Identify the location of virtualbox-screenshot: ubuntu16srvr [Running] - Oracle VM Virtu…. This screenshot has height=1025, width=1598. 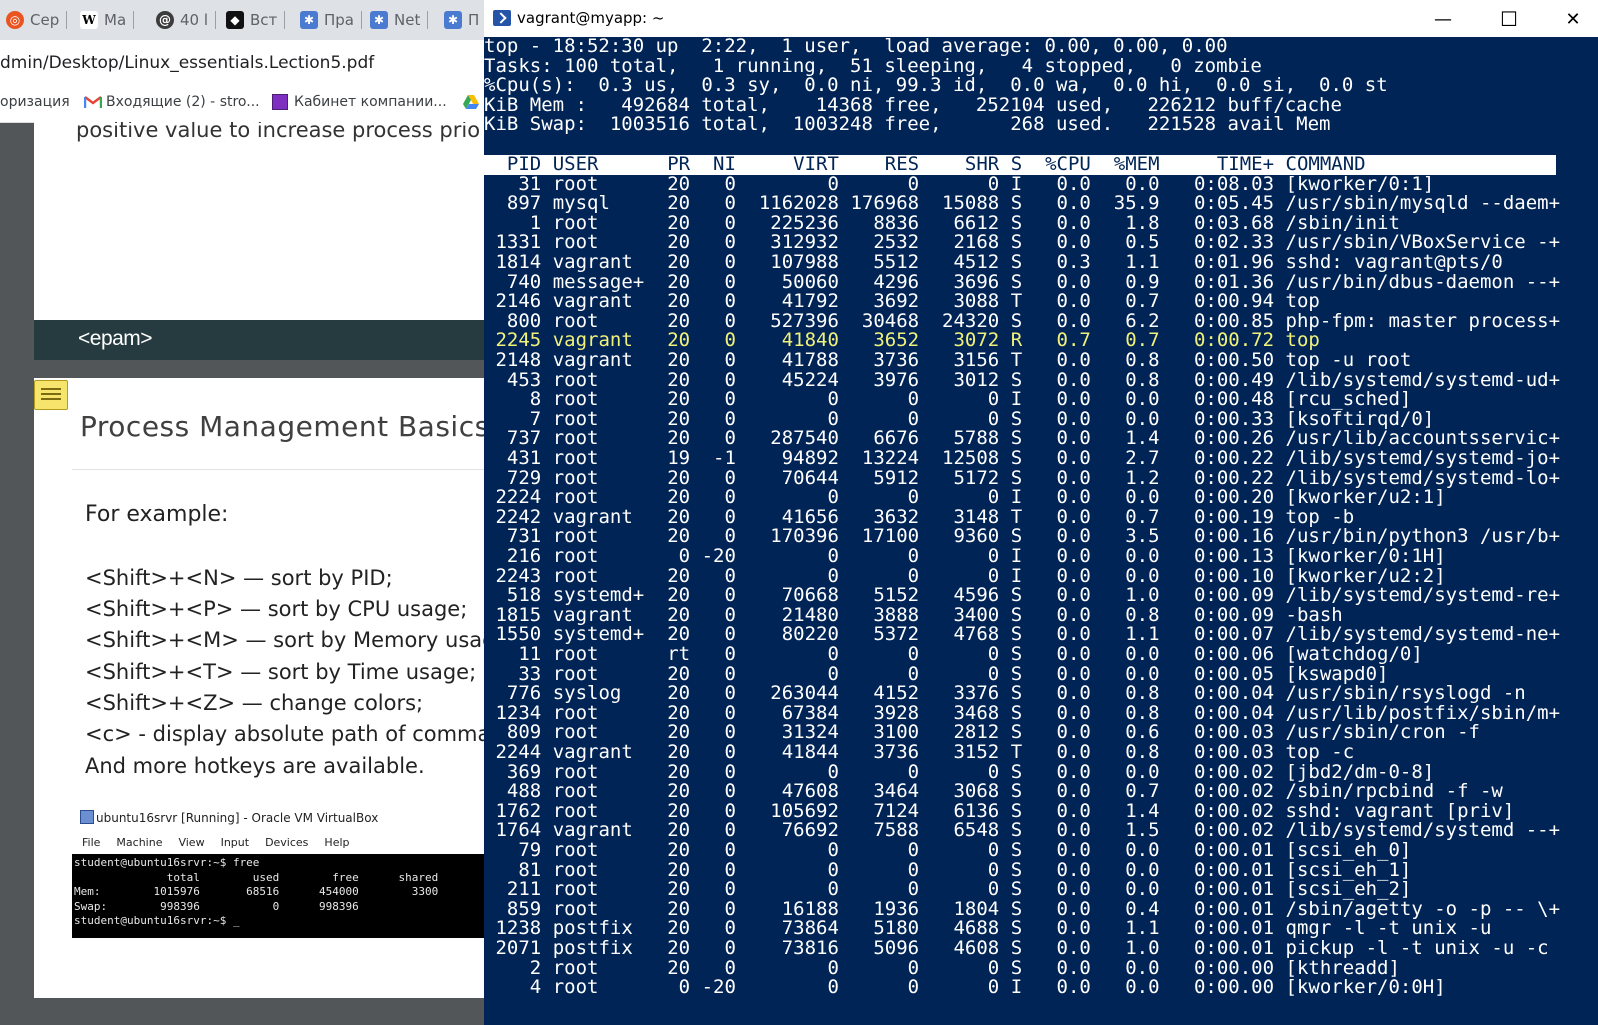
(278, 870).